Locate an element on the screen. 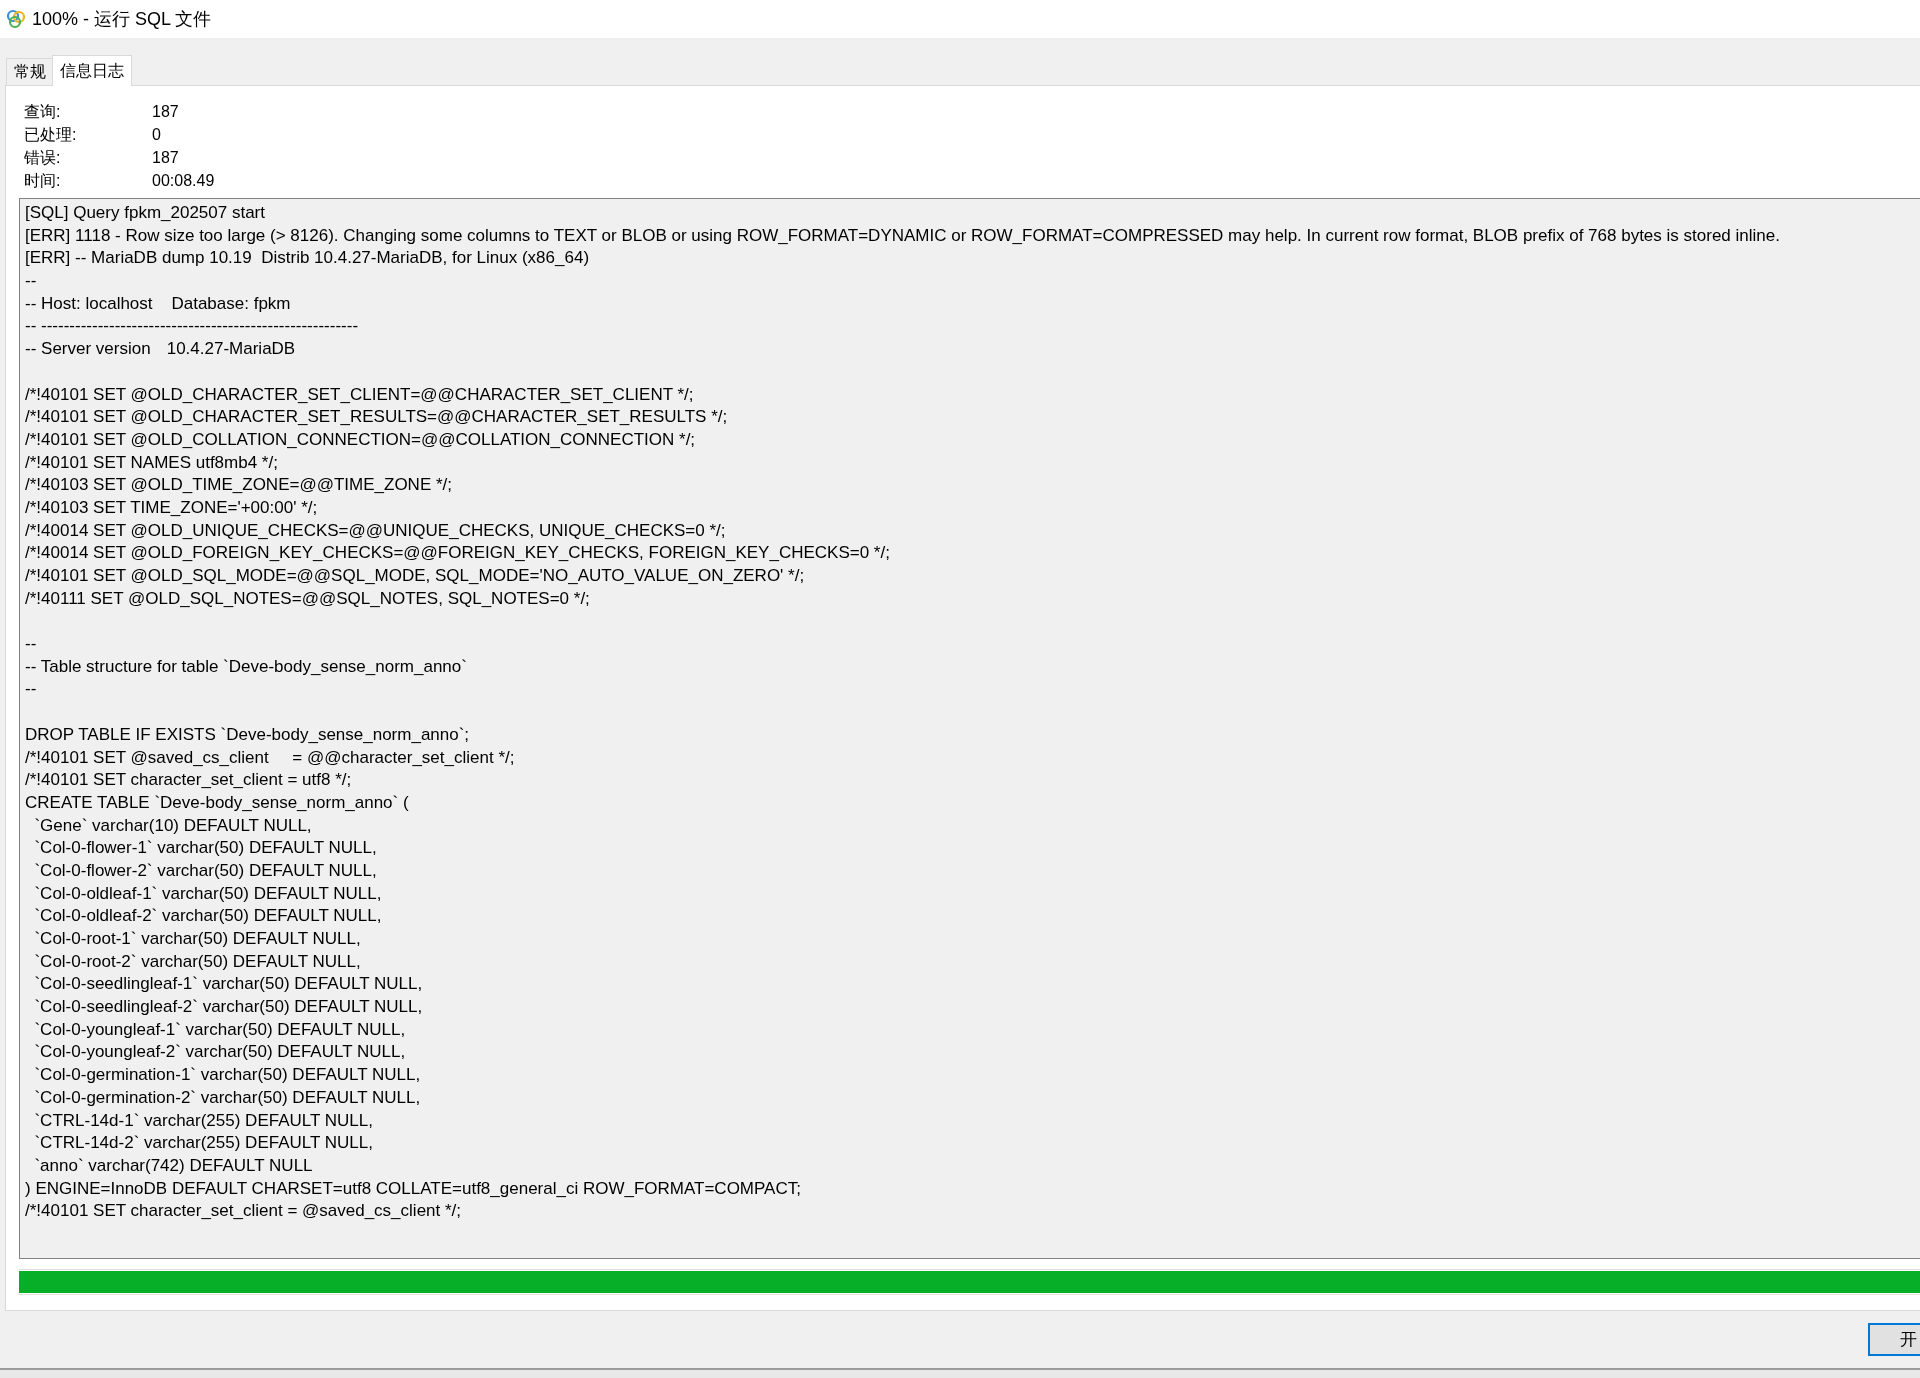 This screenshot has height=1378, width=1920. log-line: CREATE TABLE `Deve-body_sense_norm_anno` ( is located at coordinates (217, 802).